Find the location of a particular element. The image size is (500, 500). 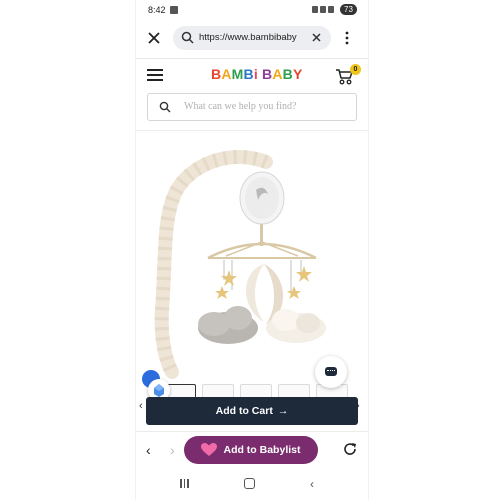

chat-button is located at coordinates (331, 372).